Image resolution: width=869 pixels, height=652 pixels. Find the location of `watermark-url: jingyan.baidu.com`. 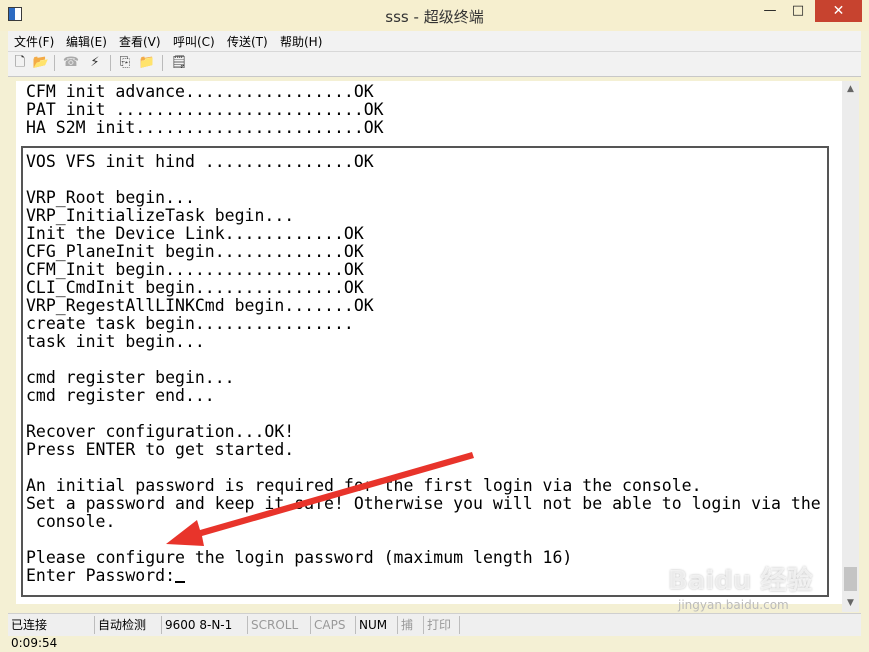

watermark-url: jingyan.baidu.com is located at coordinates (733, 605).